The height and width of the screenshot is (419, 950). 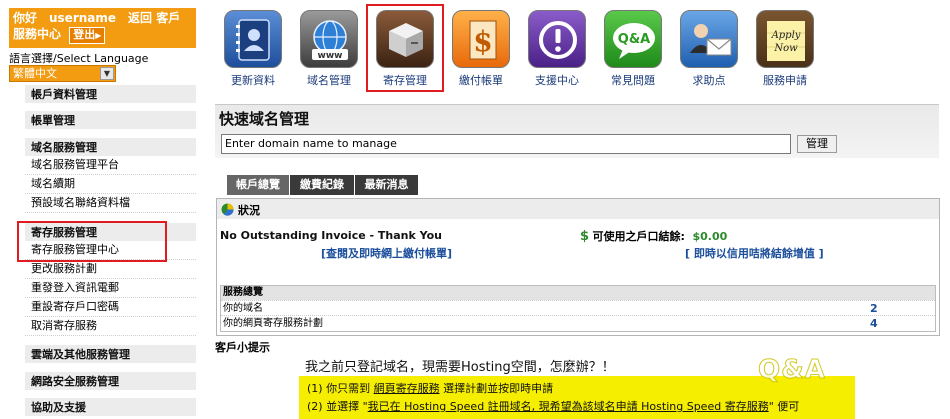 What do you see at coordinates (710, 236) in the screenshot?
I see `credit-amount: $0.00` at bounding box center [710, 236].